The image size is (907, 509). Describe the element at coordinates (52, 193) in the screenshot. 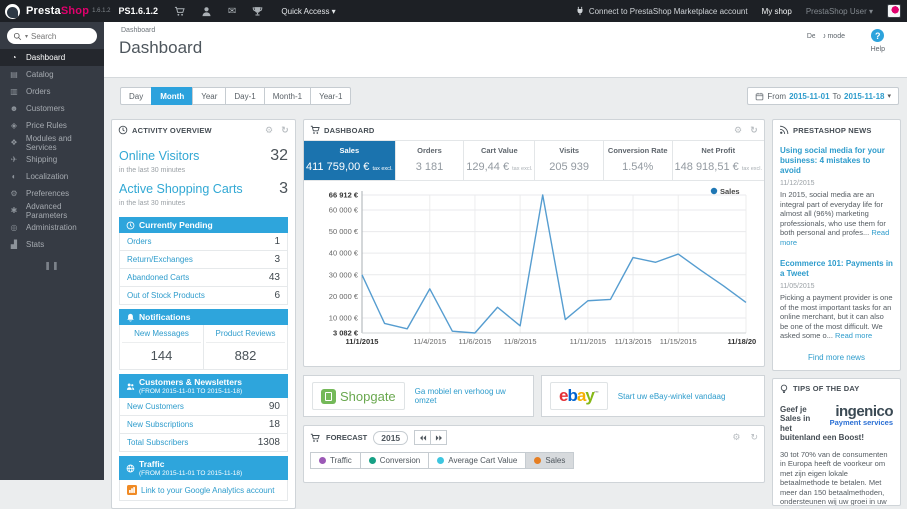

I see `sidebar-item-preferences: ⚙ Preferences` at that location.